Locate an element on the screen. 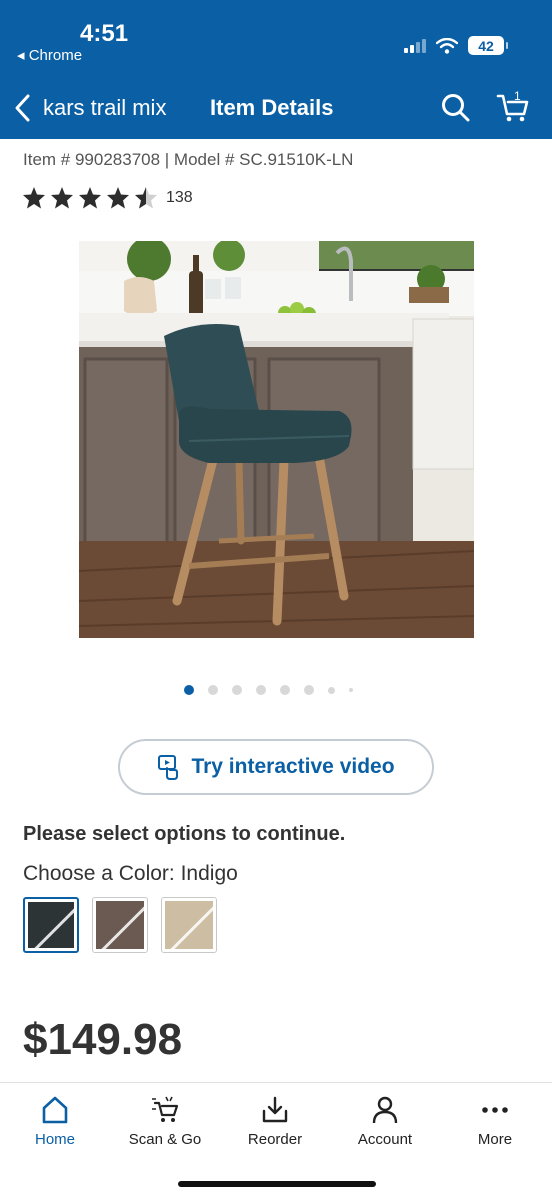 The height and width of the screenshot is (1200, 552). tab-scan-go: Scan & Go is located at coordinates (165, 1121).